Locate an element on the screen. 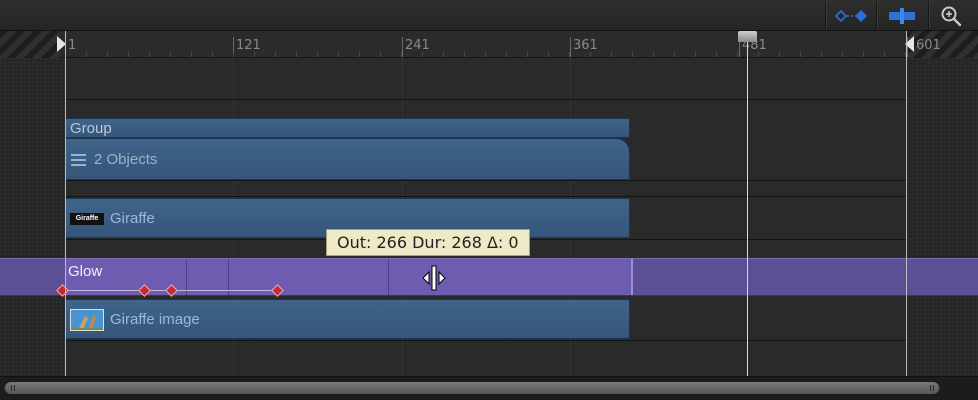 The image size is (978, 400). playhead is located at coordinates (747, 203).